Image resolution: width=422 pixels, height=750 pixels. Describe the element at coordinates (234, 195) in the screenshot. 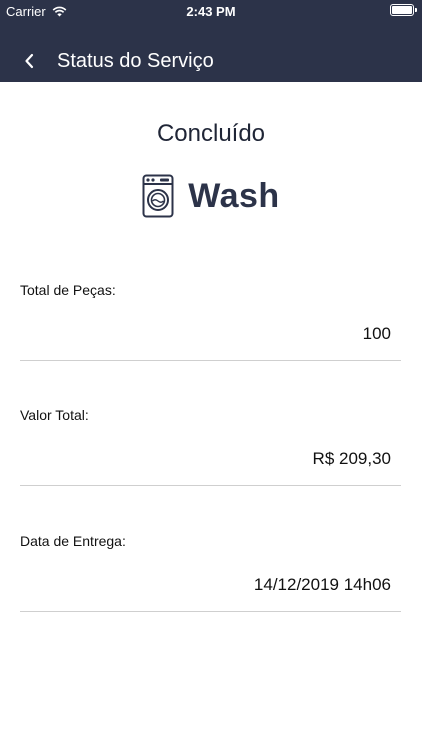

I see `logo-wordmark: Wash` at that location.